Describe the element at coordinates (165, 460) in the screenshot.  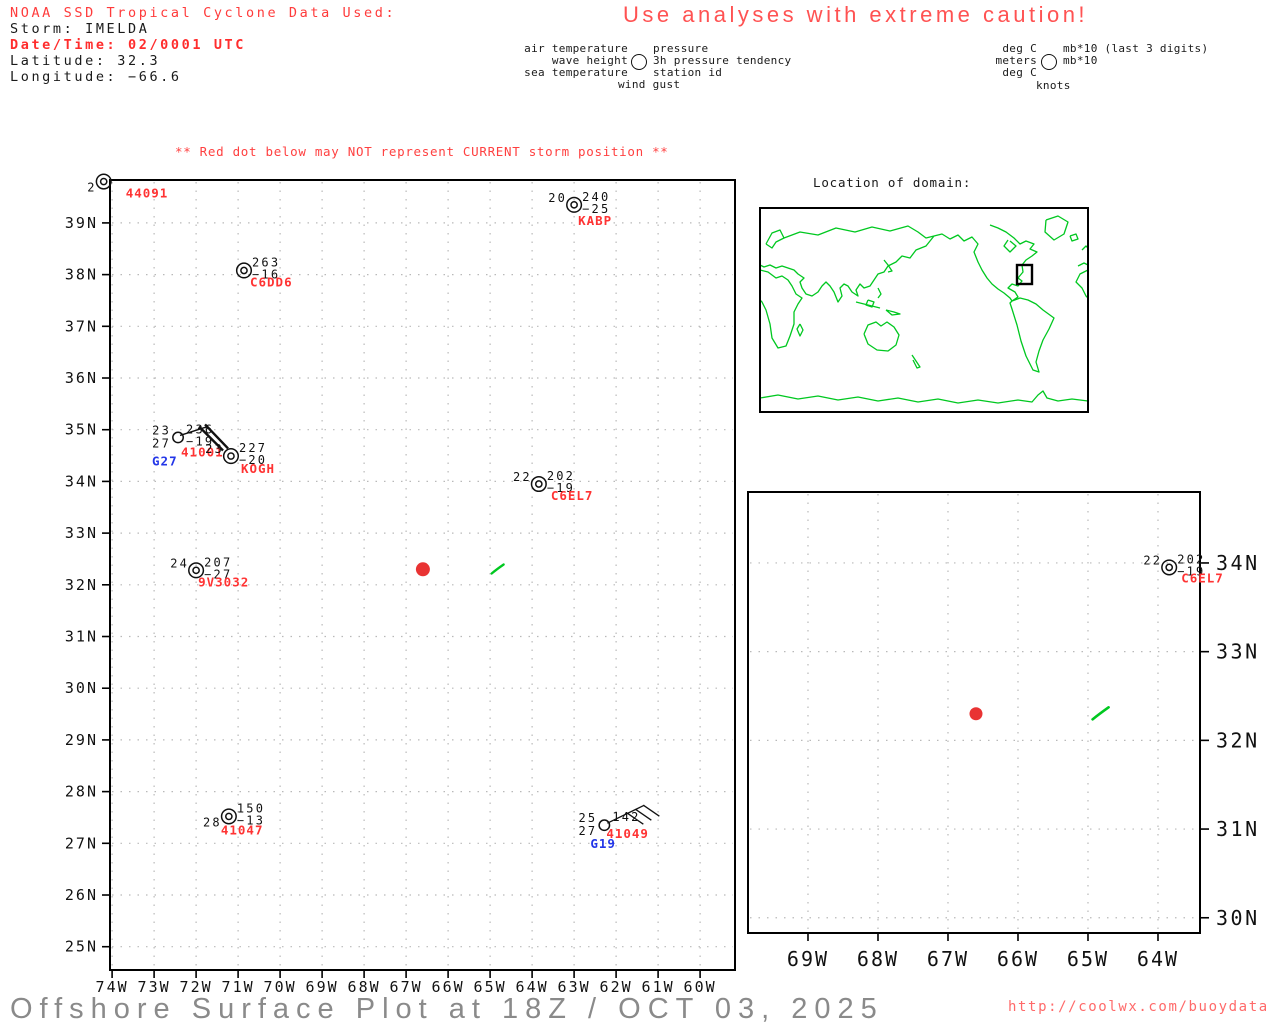
I see `svg-text: G27` at that location.